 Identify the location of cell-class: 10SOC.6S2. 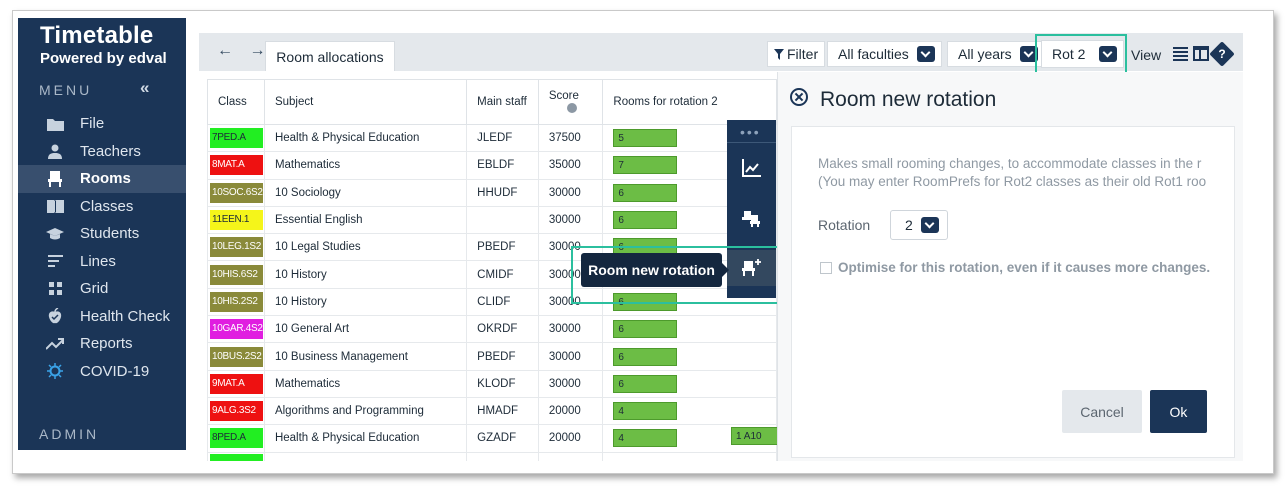
(236, 192).